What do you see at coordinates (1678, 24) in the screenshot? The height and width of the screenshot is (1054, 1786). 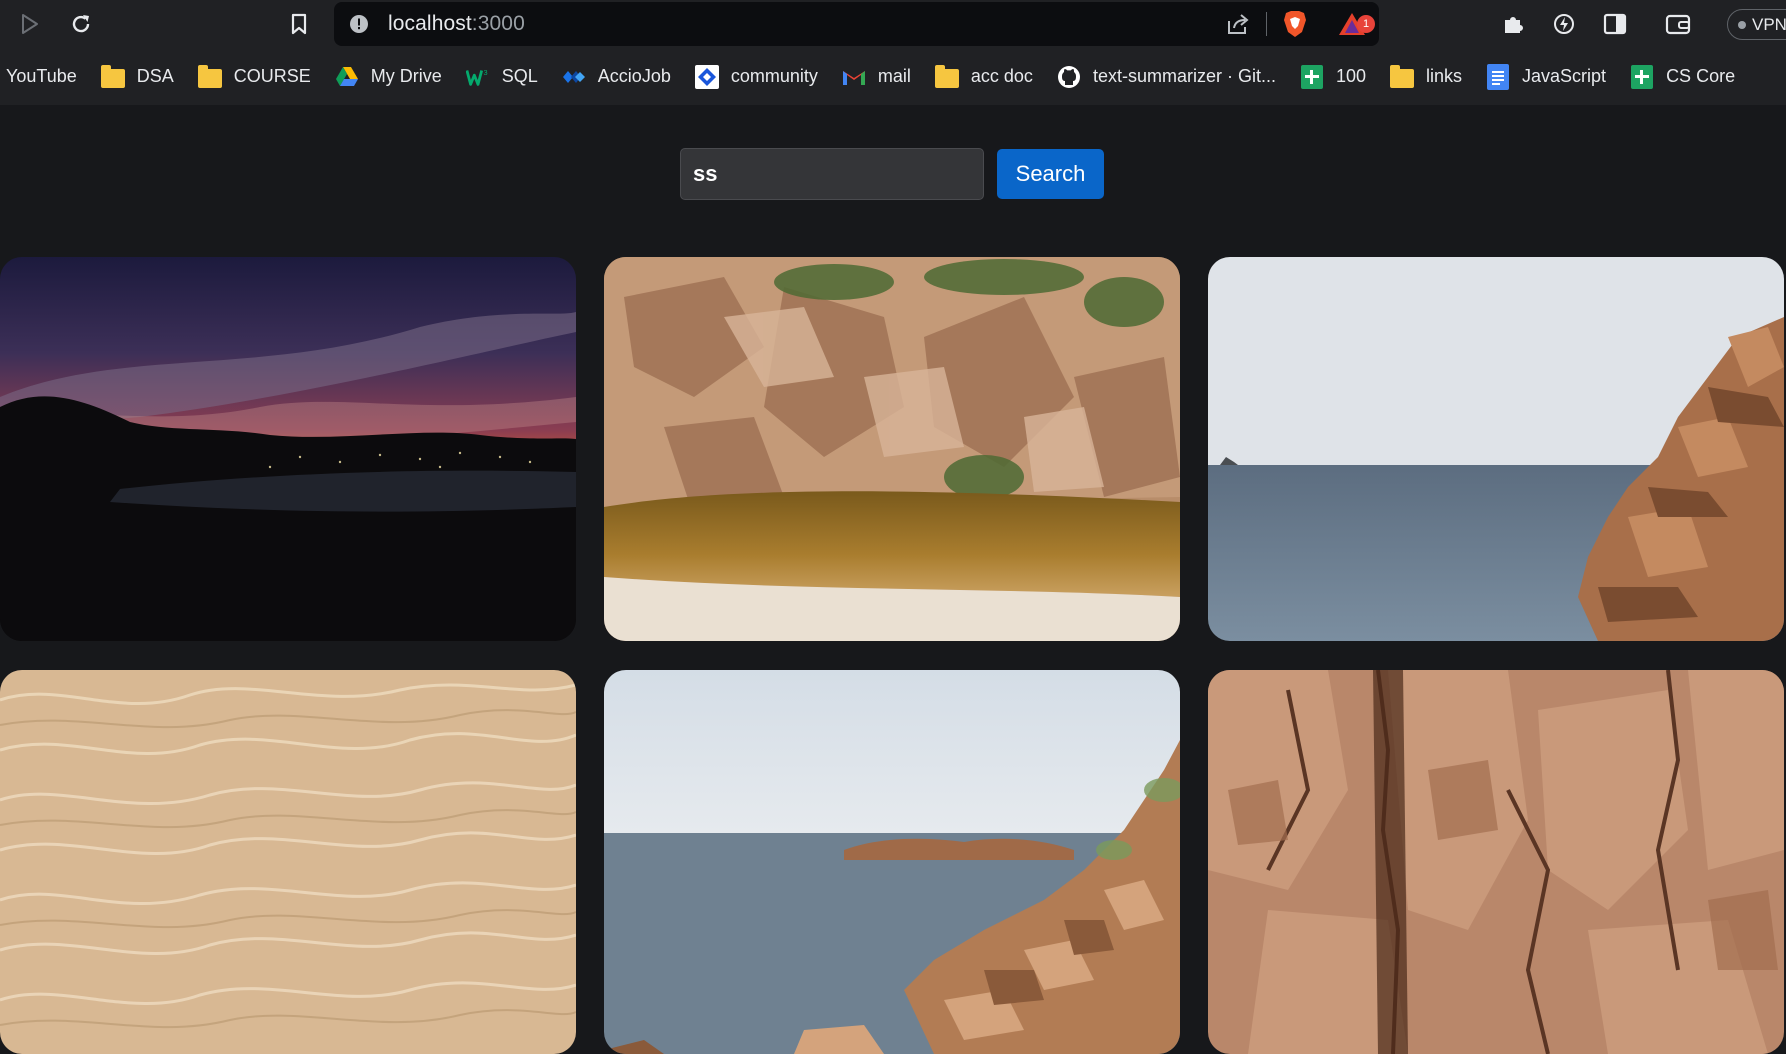 I see `wallet-icon` at bounding box center [1678, 24].